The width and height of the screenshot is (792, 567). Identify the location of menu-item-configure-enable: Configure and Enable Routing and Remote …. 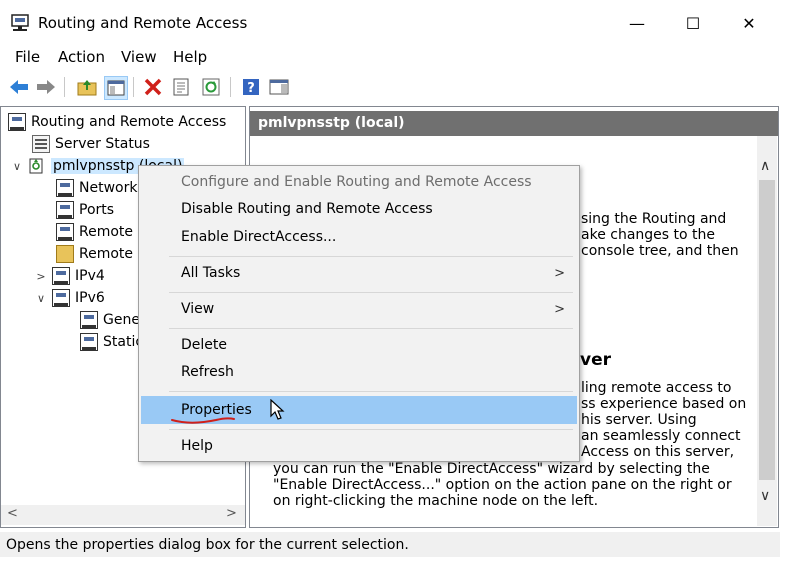
(356, 182).